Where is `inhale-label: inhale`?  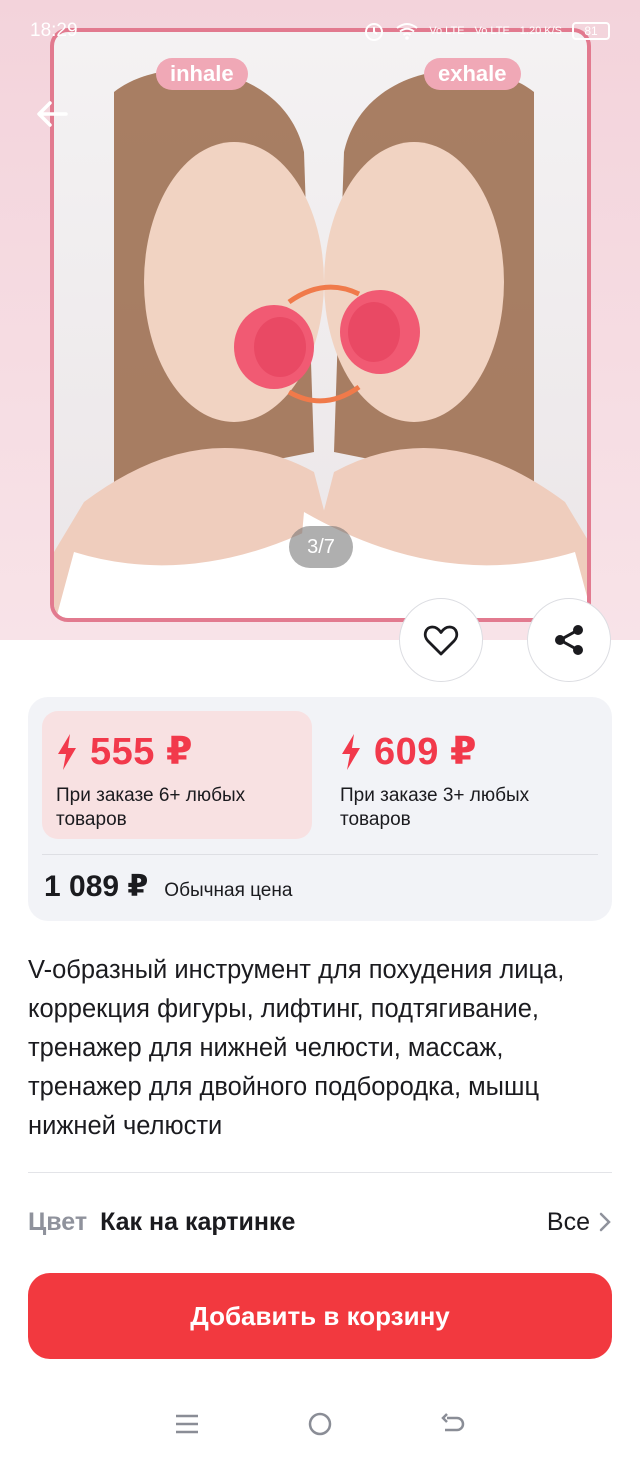 inhale-label: inhale is located at coordinates (202, 74).